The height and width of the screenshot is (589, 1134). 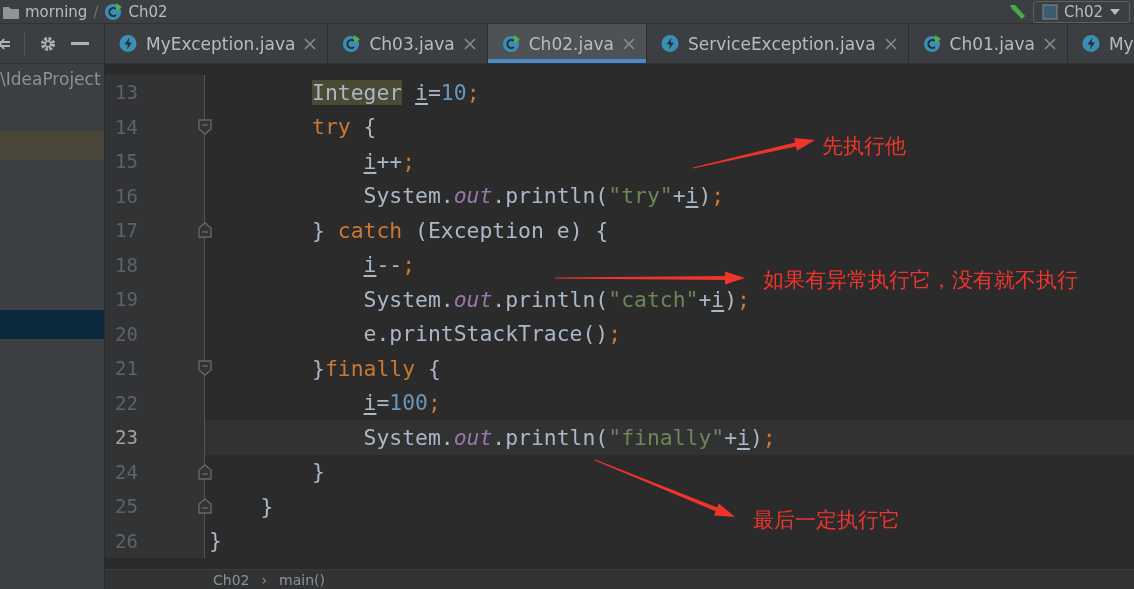 What do you see at coordinates (408, 43) in the screenshot?
I see `tab: Ch03.java` at bounding box center [408, 43].